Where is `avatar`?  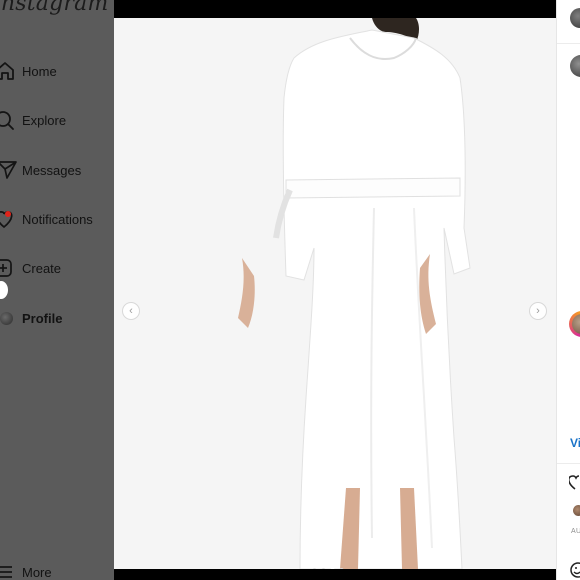 avatar is located at coordinates (11, 318).